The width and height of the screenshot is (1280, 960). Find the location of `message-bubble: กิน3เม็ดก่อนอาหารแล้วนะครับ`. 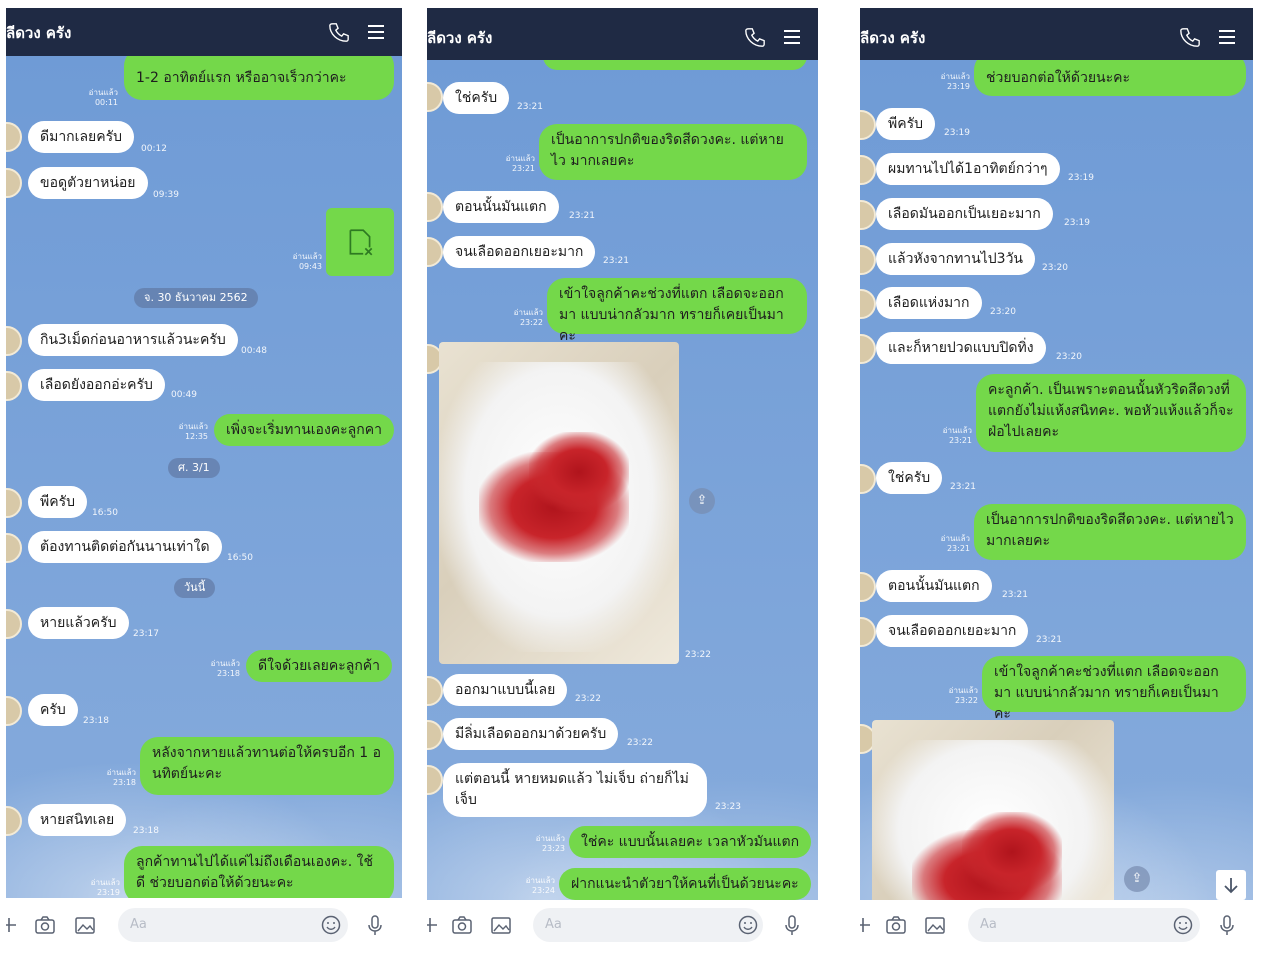

message-bubble: กิน3เม็ดก่อนอาหารแล้วนะครับ is located at coordinates (133, 340).